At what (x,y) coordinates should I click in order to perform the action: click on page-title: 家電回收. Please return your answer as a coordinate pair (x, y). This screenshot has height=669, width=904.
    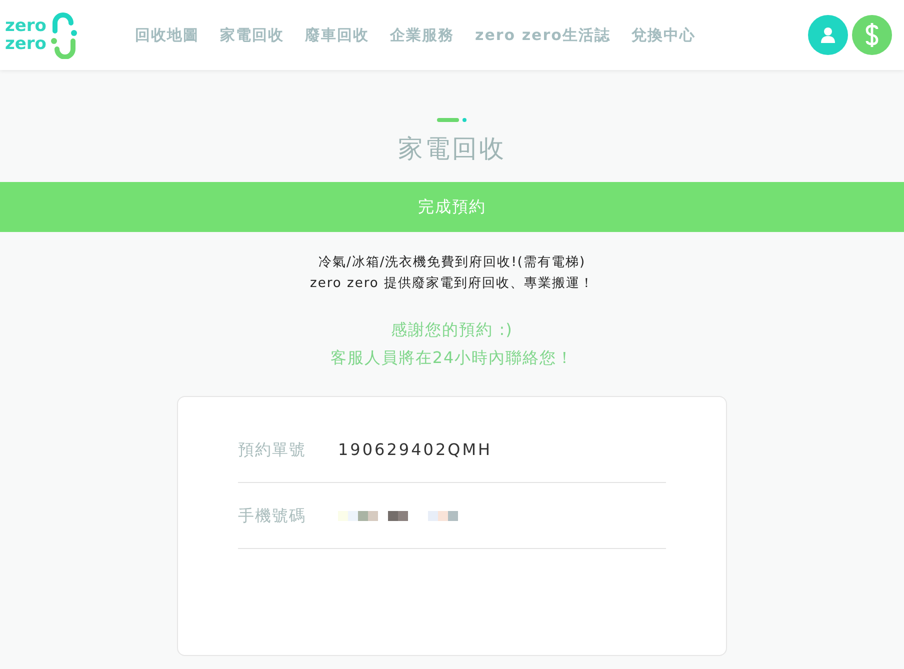
    Looking at the image, I should click on (452, 149).